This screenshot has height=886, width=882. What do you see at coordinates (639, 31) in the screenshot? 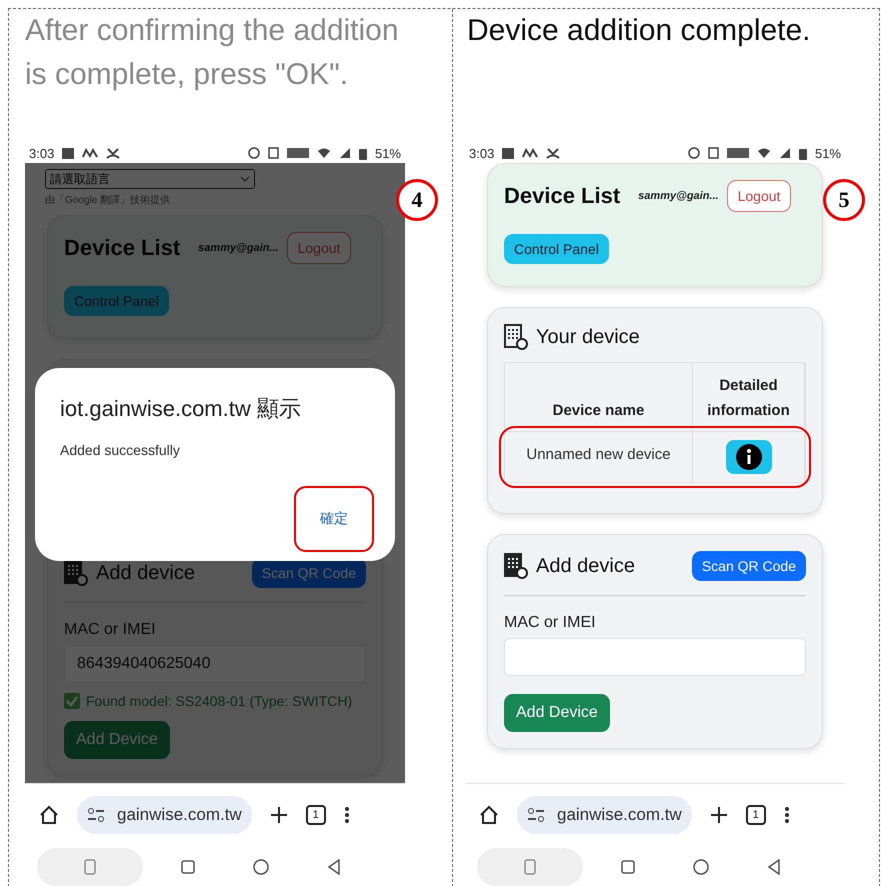
I see `step-caption: Device addition complete.` at bounding box center [639, 31].